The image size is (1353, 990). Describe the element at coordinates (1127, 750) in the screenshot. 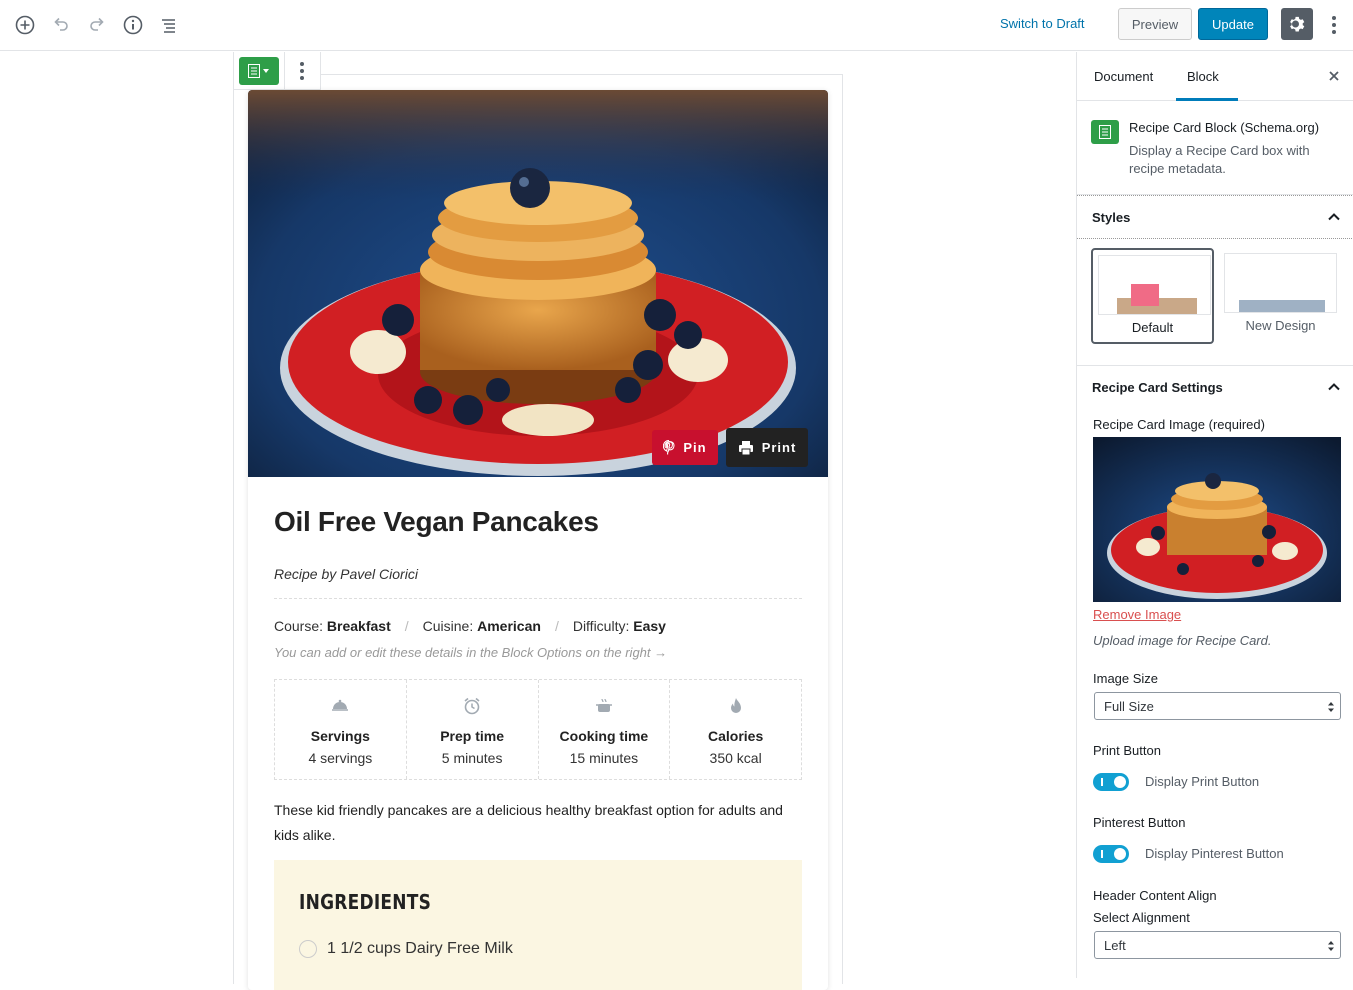

I see `print-button-label: Print Button` at that location.